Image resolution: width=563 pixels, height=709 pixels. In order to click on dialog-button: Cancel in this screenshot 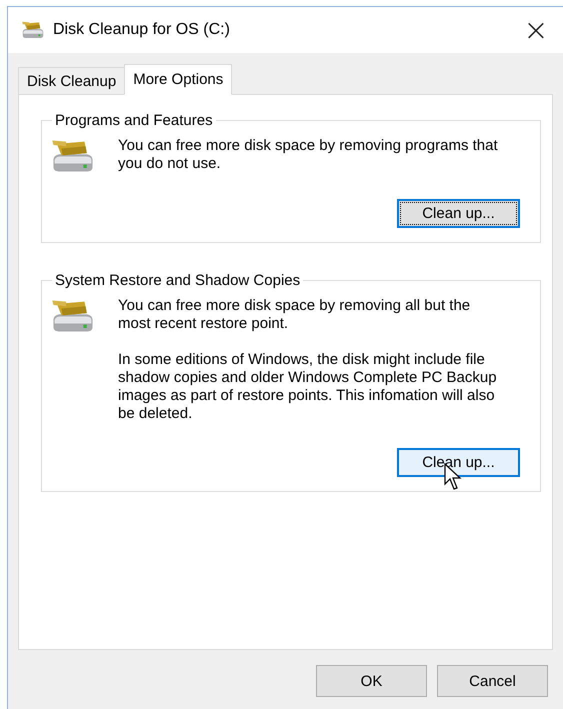, I will do `click(492, 681)`.